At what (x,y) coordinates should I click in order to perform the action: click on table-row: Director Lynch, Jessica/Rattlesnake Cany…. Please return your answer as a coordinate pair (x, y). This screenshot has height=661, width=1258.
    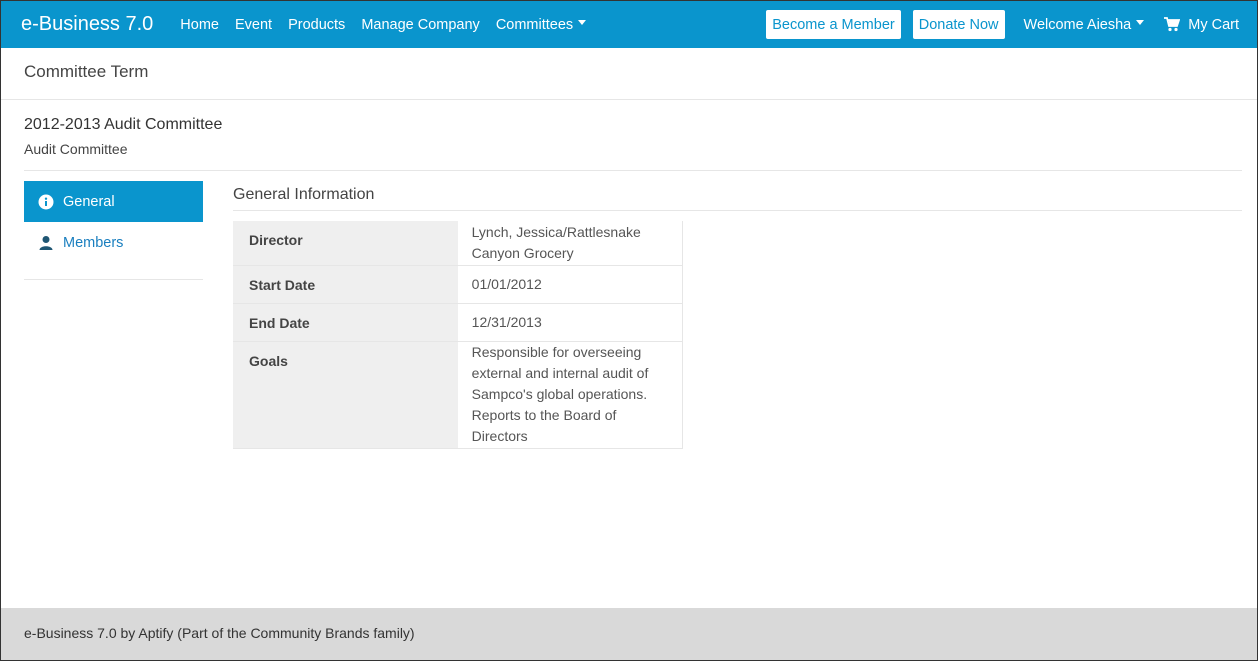
    Looking at the image, I should click on (458, 243).